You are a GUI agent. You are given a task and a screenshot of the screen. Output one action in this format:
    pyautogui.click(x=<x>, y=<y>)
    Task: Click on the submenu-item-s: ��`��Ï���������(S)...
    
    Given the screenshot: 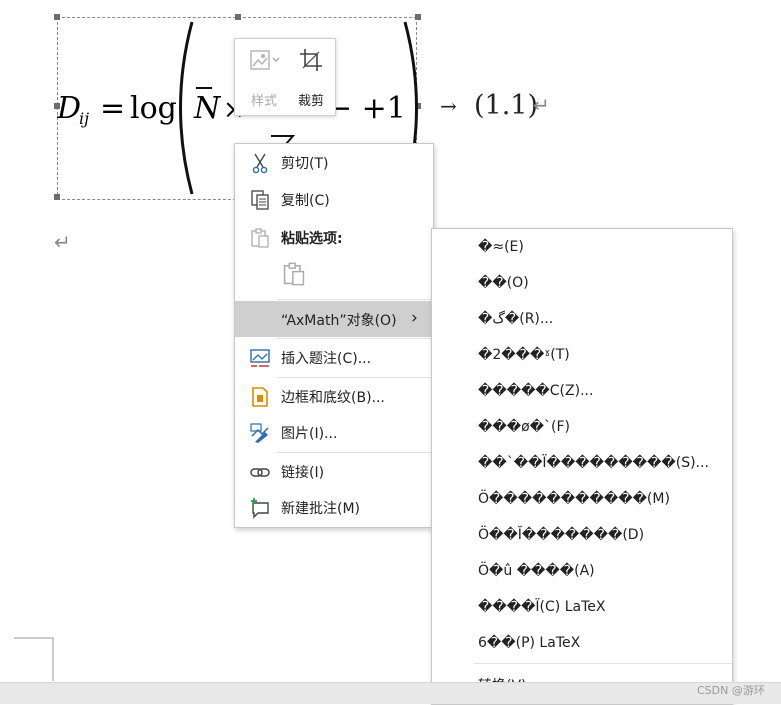 What is the action you would take?
    pyautogui.click(x=593, y=463)
    